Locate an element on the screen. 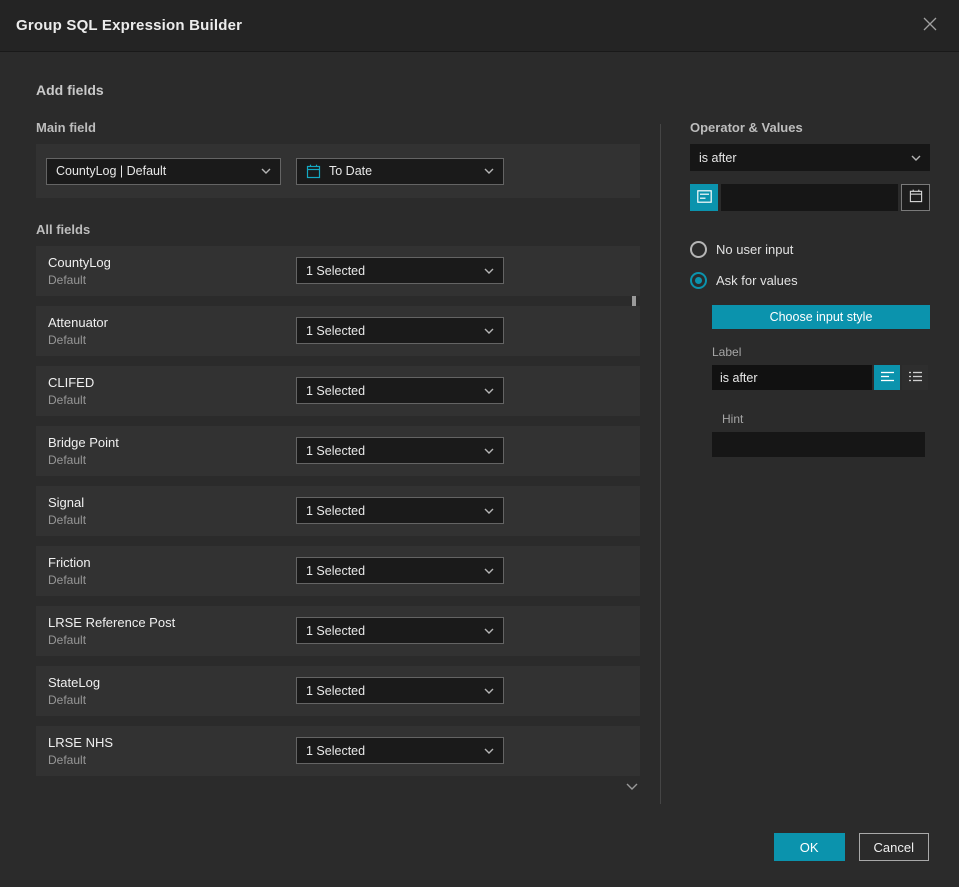  field-name: StateLog is located at coordinates (74, 682).